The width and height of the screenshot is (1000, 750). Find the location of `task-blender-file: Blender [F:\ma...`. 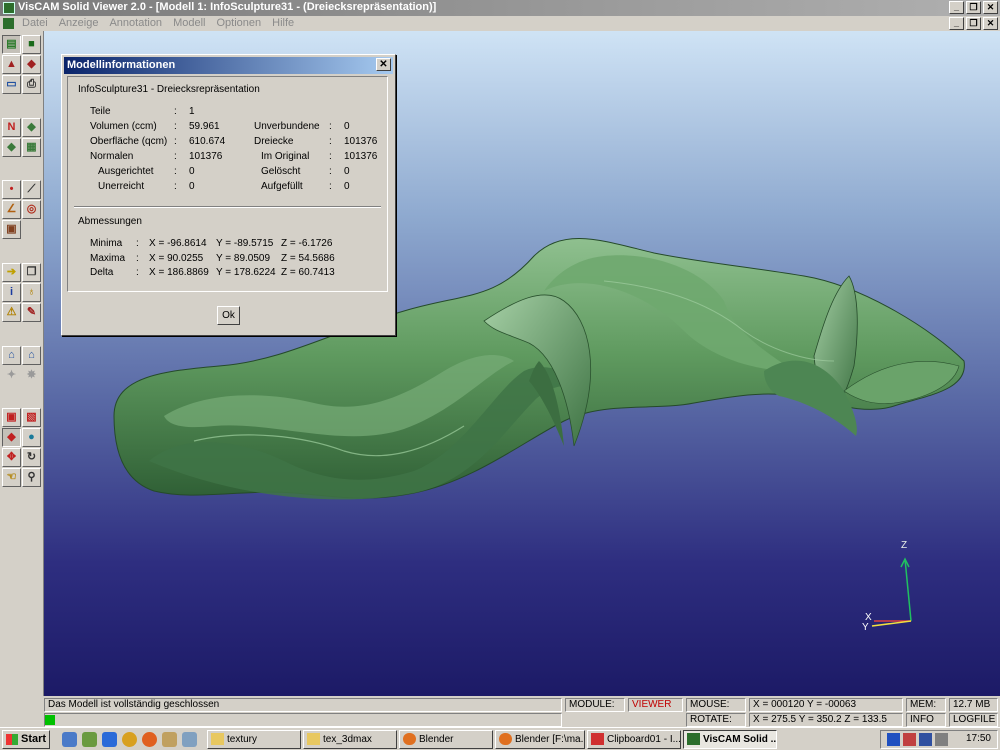

task-blender-file: Blender [F:\ma... is located at coordinates (540, 739).